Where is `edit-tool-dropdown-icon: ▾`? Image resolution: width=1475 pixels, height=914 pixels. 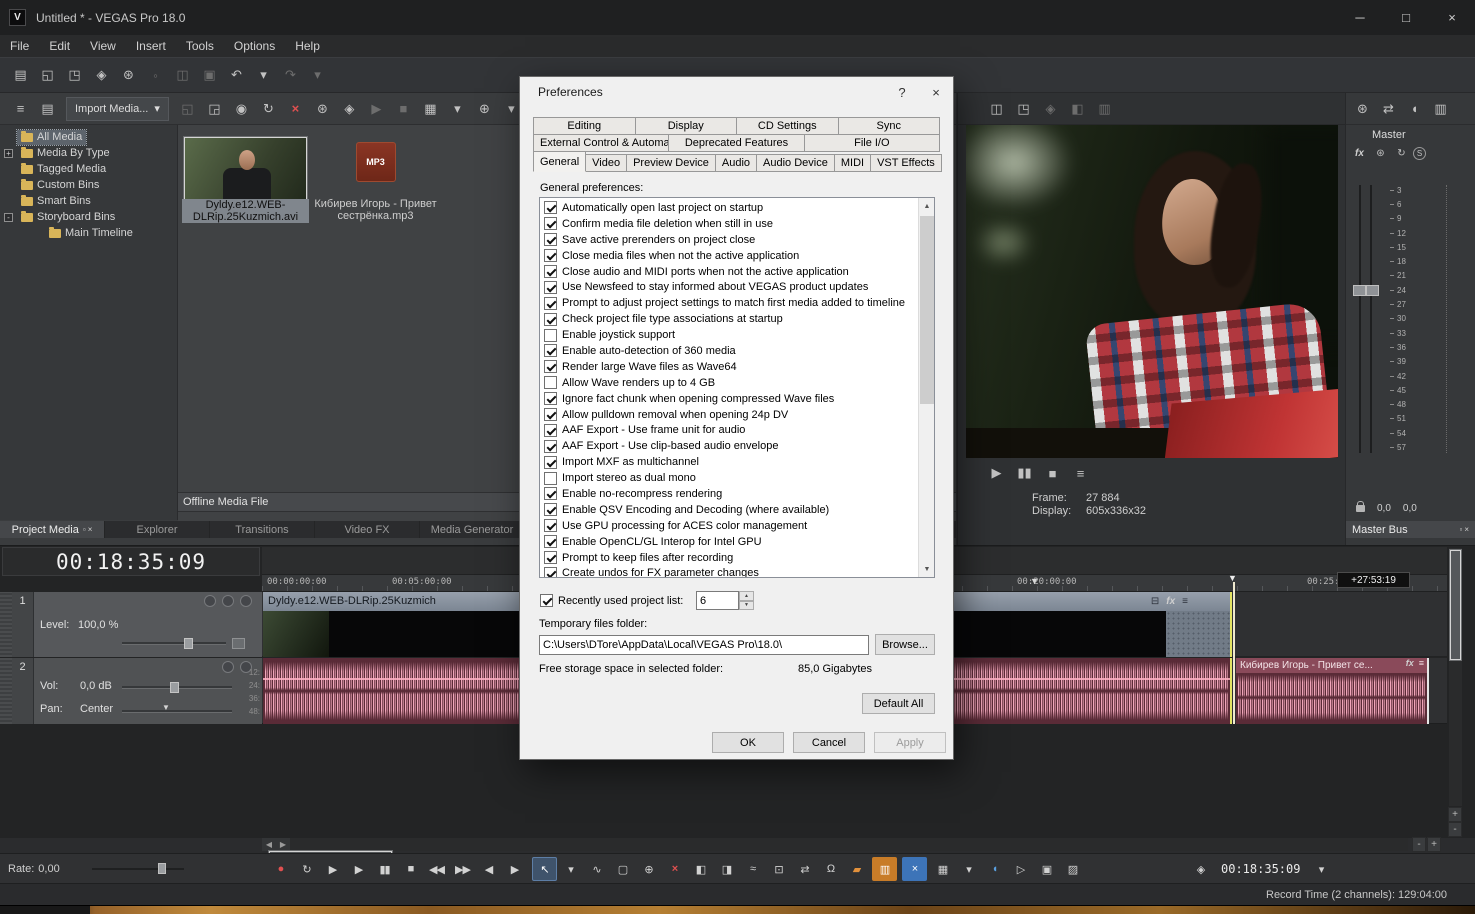 edit-tool-dropdown-icon: ▾ is located at coordinates (570, 869).